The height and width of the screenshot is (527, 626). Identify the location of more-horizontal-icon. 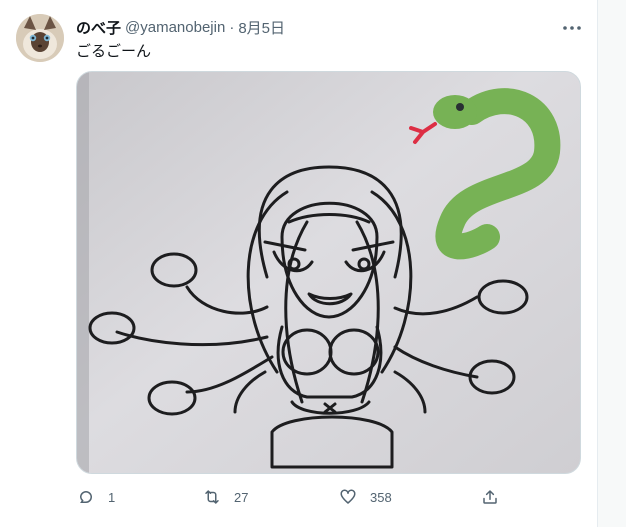
(572, 28).